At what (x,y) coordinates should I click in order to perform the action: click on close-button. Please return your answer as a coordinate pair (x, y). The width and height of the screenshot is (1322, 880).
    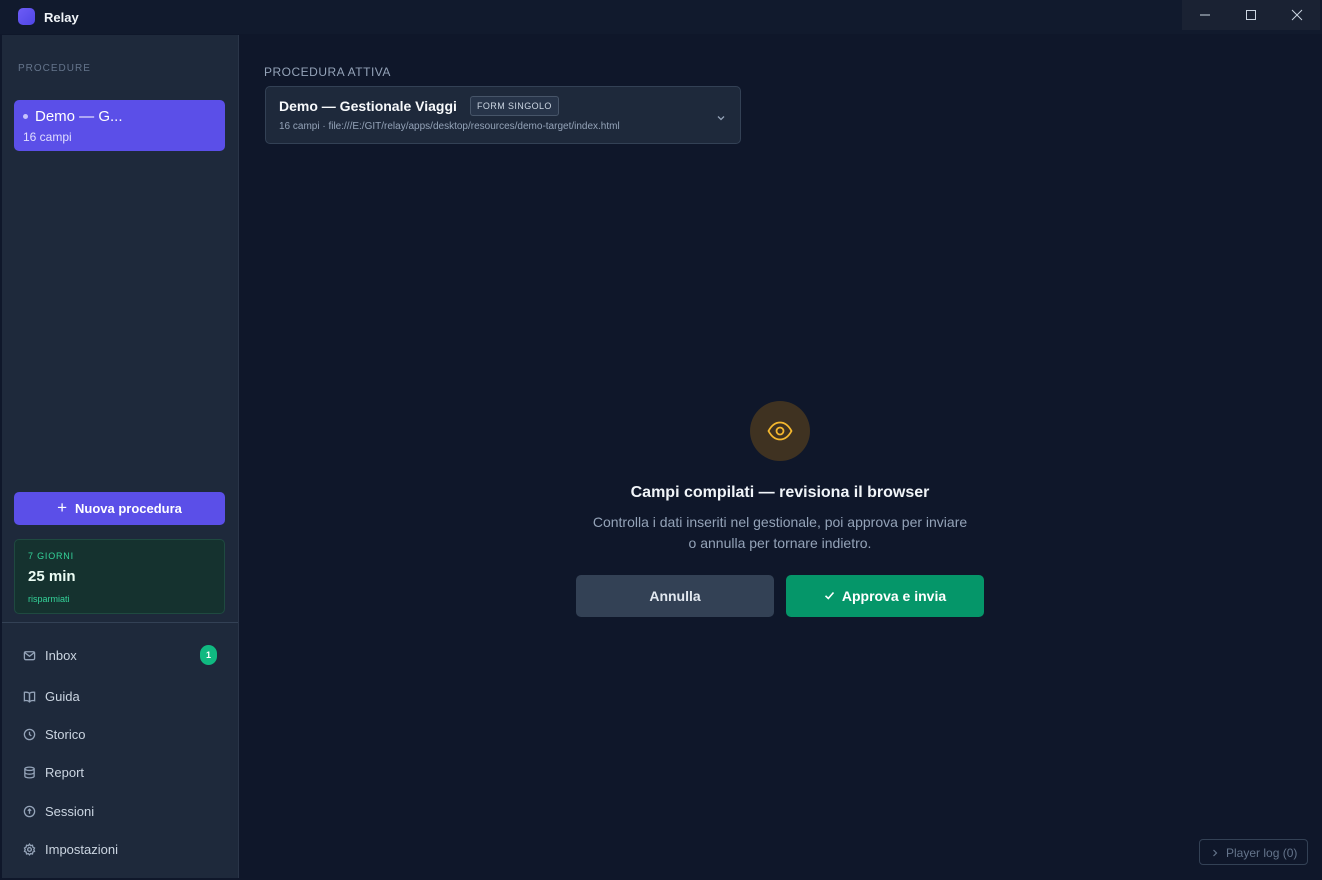
    Looking at the image, I should click on (1297, 15).